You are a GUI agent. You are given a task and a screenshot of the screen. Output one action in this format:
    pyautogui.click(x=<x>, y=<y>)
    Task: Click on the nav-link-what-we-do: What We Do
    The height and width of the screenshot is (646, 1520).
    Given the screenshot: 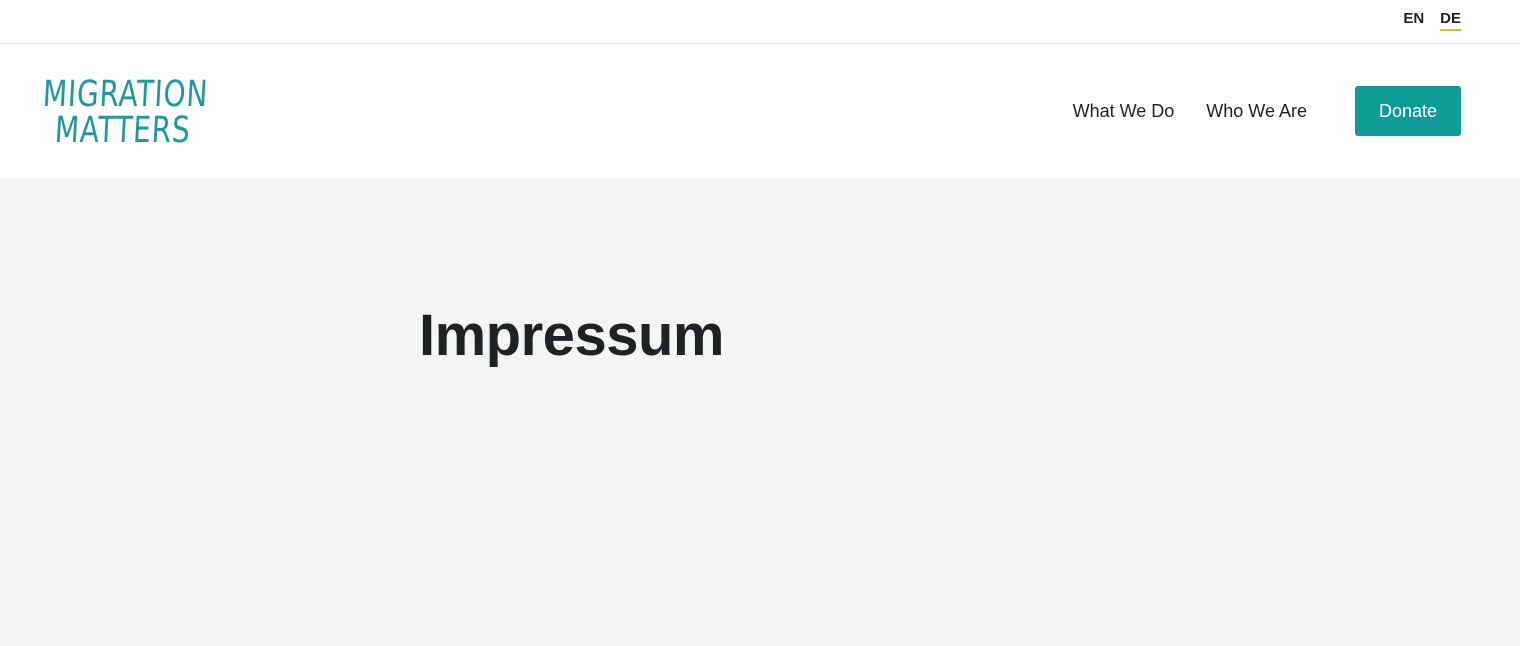 What is the action you would take?
    pyautogui.click(x=1124, y=111)
    